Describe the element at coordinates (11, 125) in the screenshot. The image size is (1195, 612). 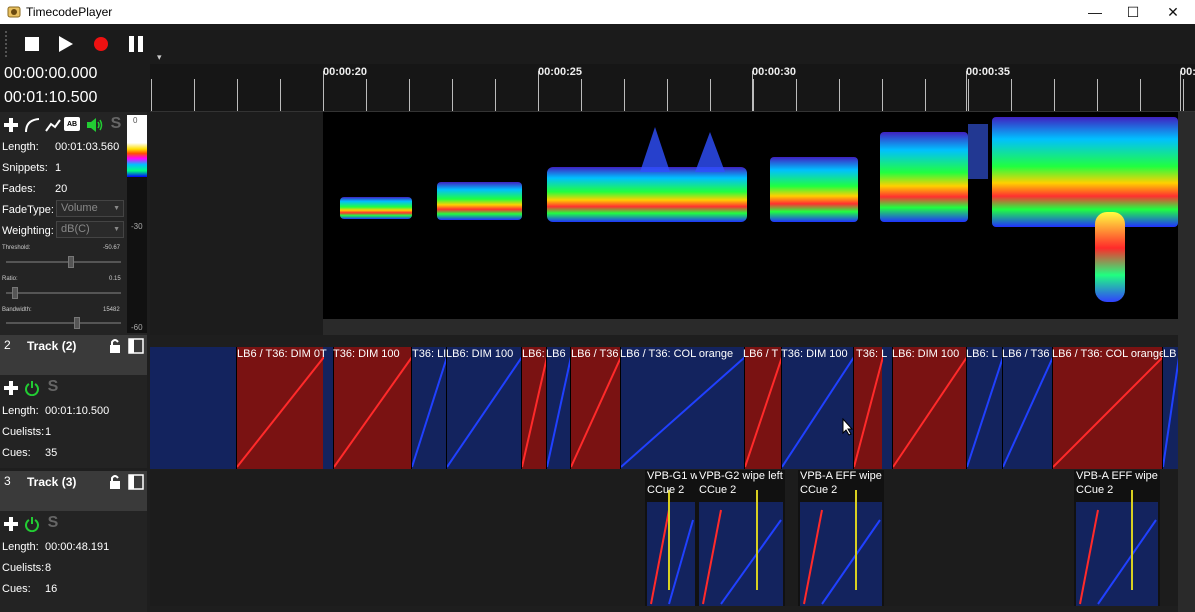
I see `add-snippet-button` at that location.